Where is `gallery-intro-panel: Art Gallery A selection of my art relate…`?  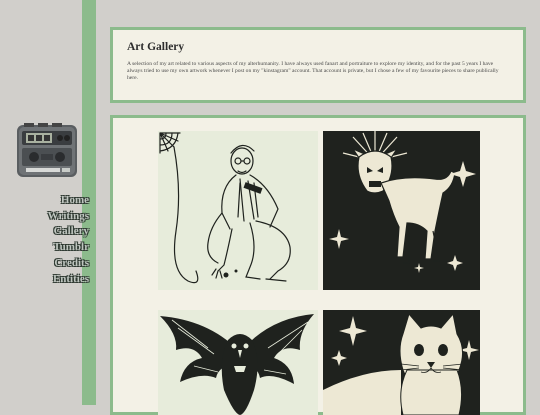 gallery-intro-panel: Art Gallery A selection of my art relate… is located at coordinates (318, 65).